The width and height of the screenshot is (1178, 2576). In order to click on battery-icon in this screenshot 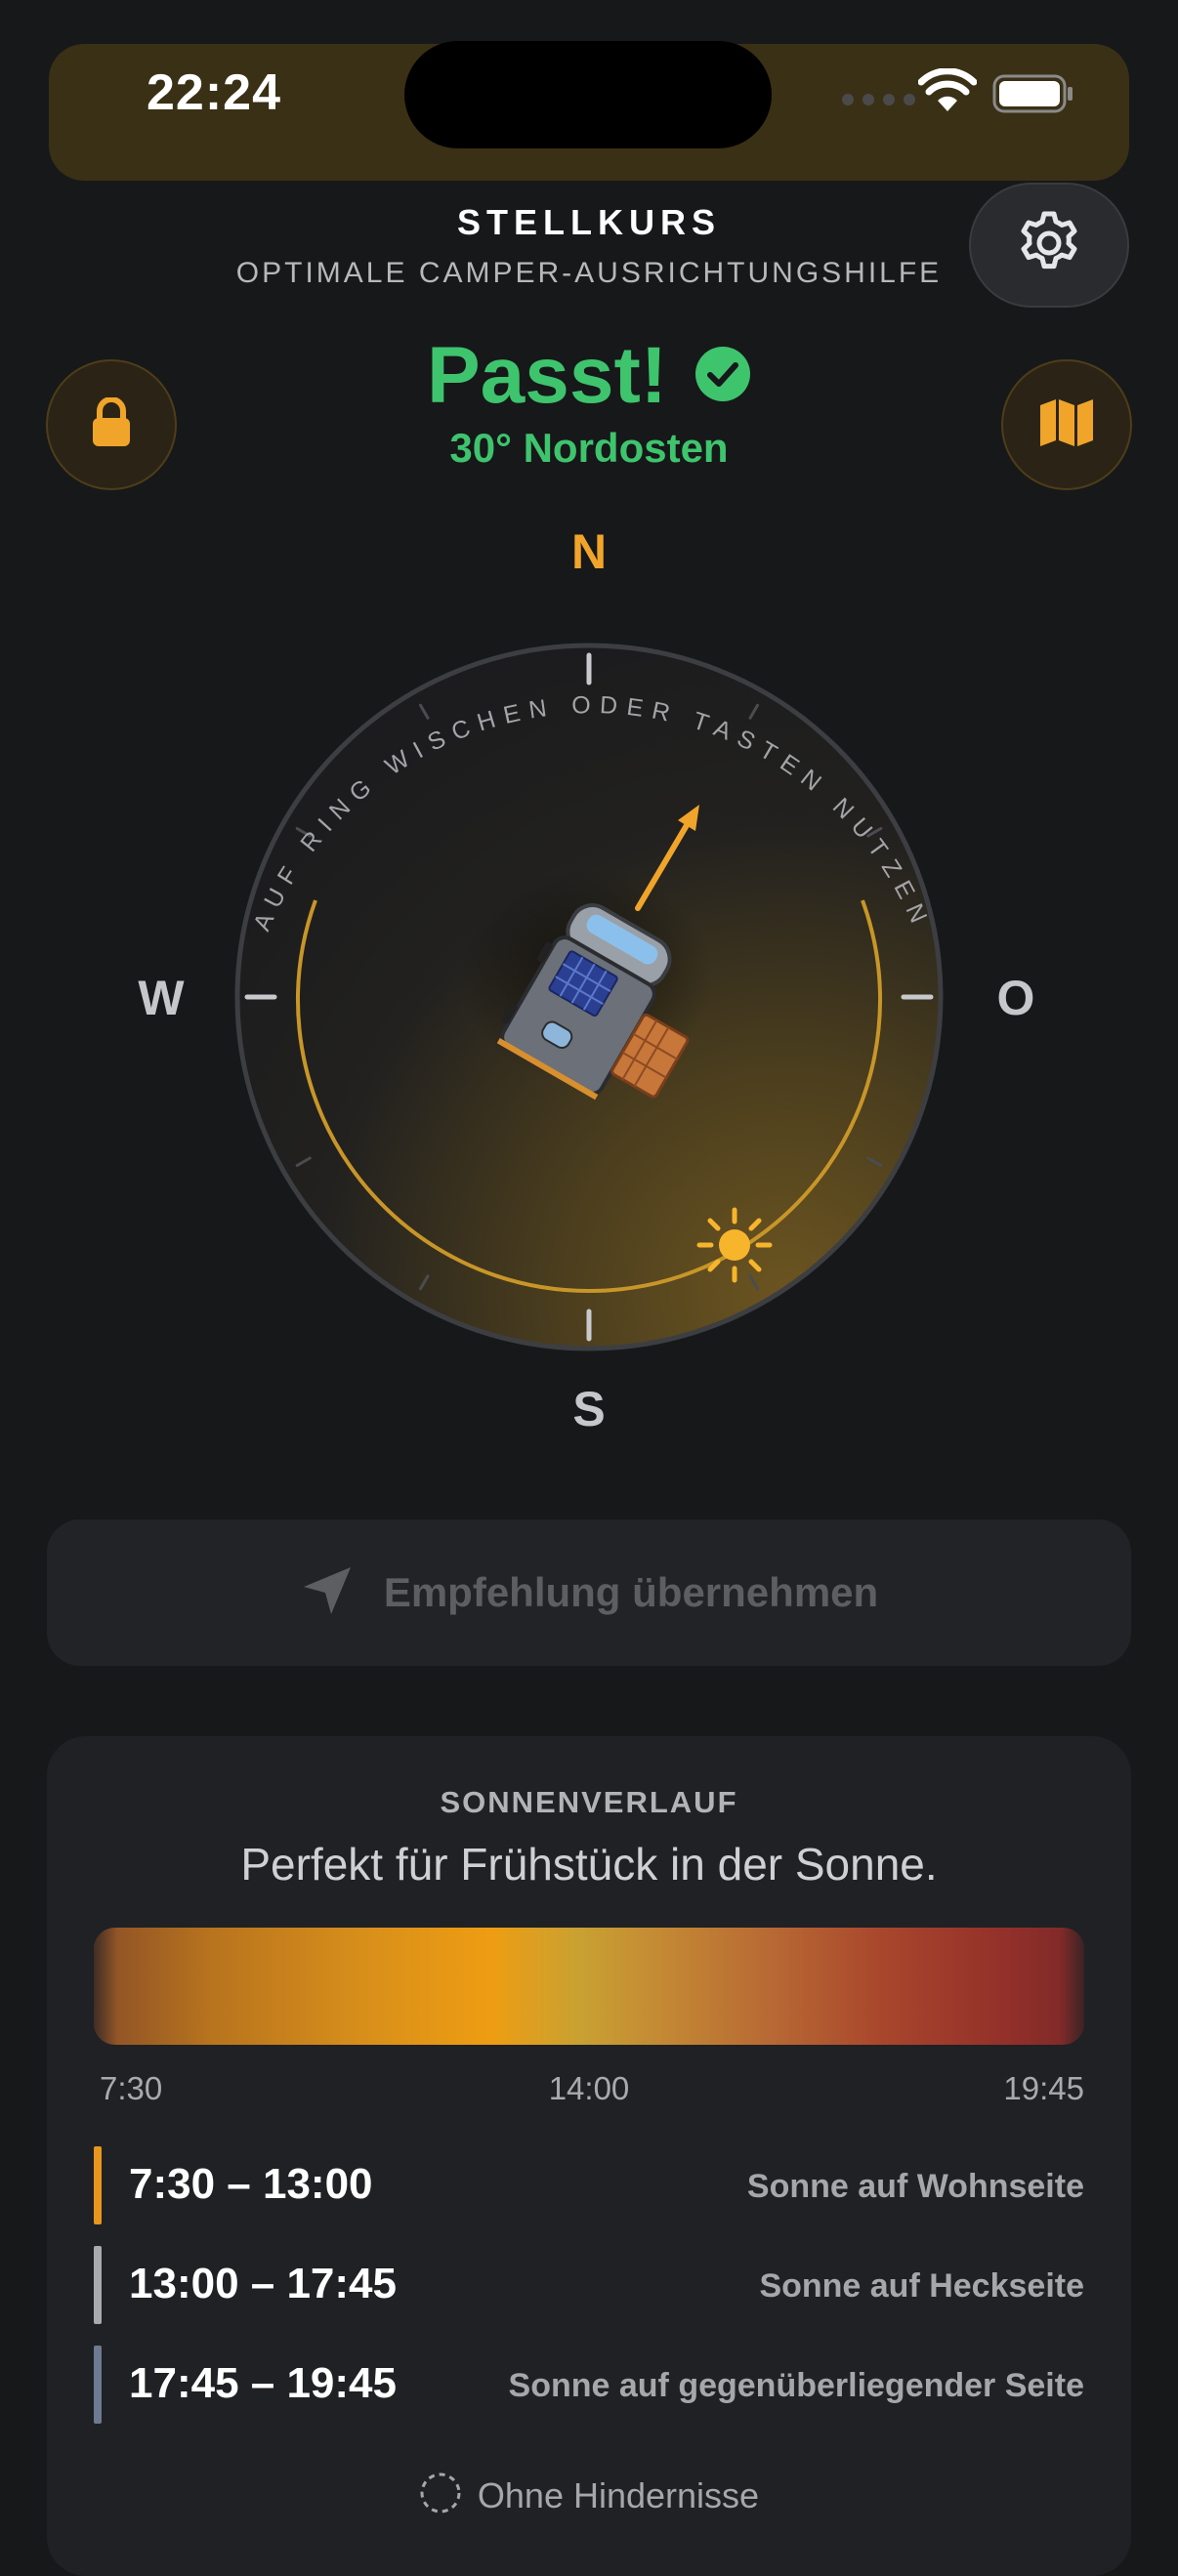, I will do `click(1033, 96)`.